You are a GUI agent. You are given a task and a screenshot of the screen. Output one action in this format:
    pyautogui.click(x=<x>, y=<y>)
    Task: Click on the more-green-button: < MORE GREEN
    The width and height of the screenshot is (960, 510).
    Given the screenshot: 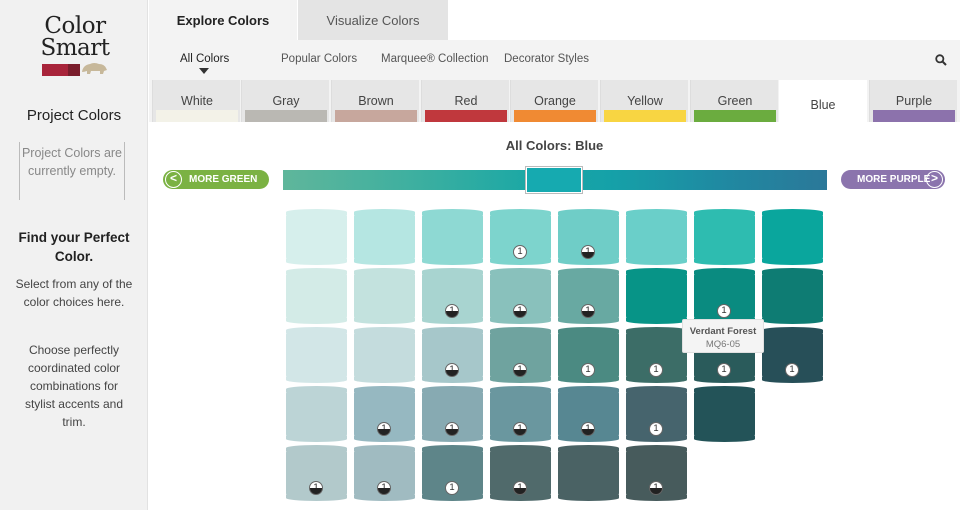 What is the action you would take?
    pyautogui.click(x=216, y=179)
    